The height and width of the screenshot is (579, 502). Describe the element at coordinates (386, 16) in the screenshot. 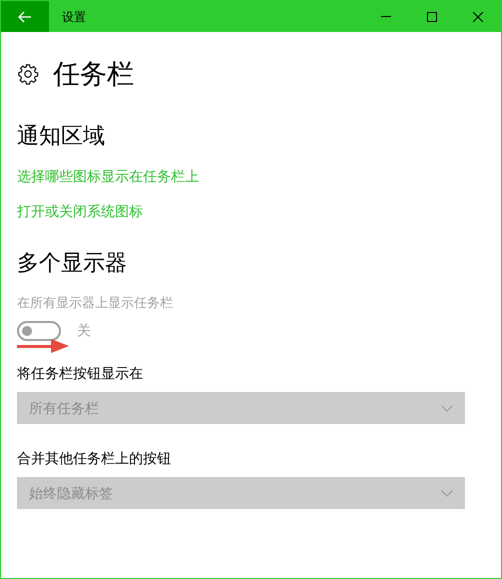

I see `minimize-icon` at that location.